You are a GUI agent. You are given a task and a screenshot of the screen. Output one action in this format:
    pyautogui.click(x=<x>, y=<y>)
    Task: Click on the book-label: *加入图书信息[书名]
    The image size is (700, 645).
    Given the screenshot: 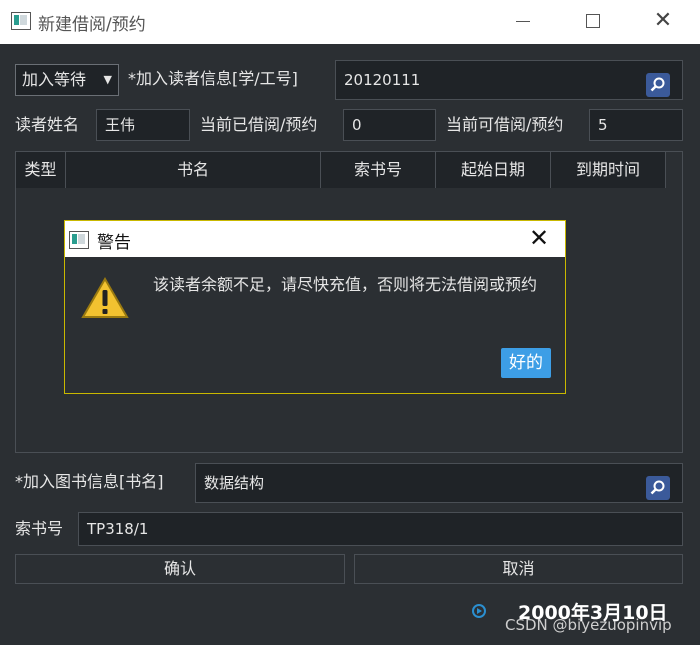 What is the action you would take?
    pyautogui.click(x=89, y=481)
    